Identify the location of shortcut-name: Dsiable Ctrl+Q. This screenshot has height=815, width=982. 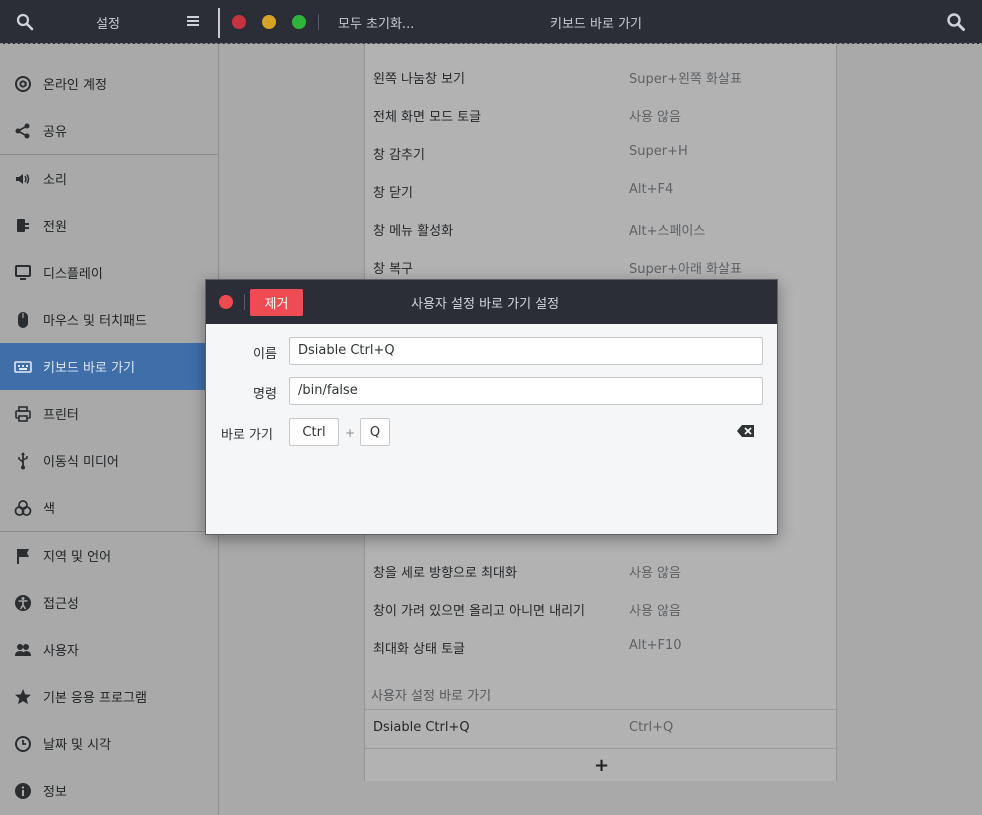
(421, 727).